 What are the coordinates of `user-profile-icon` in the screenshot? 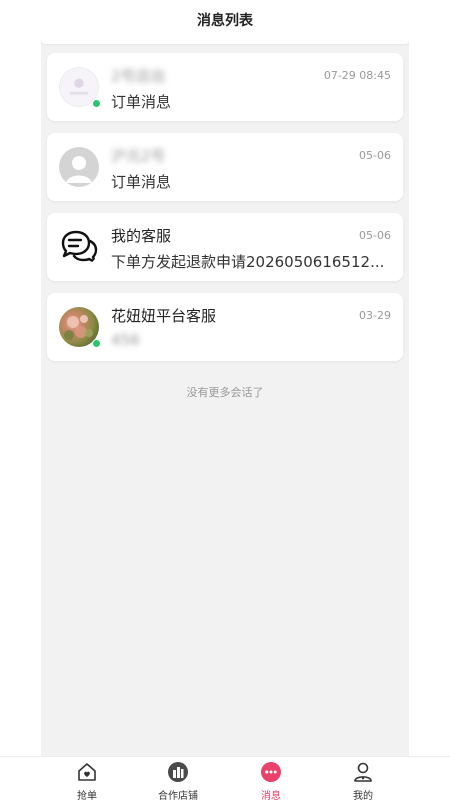 It's located at (363, 772).